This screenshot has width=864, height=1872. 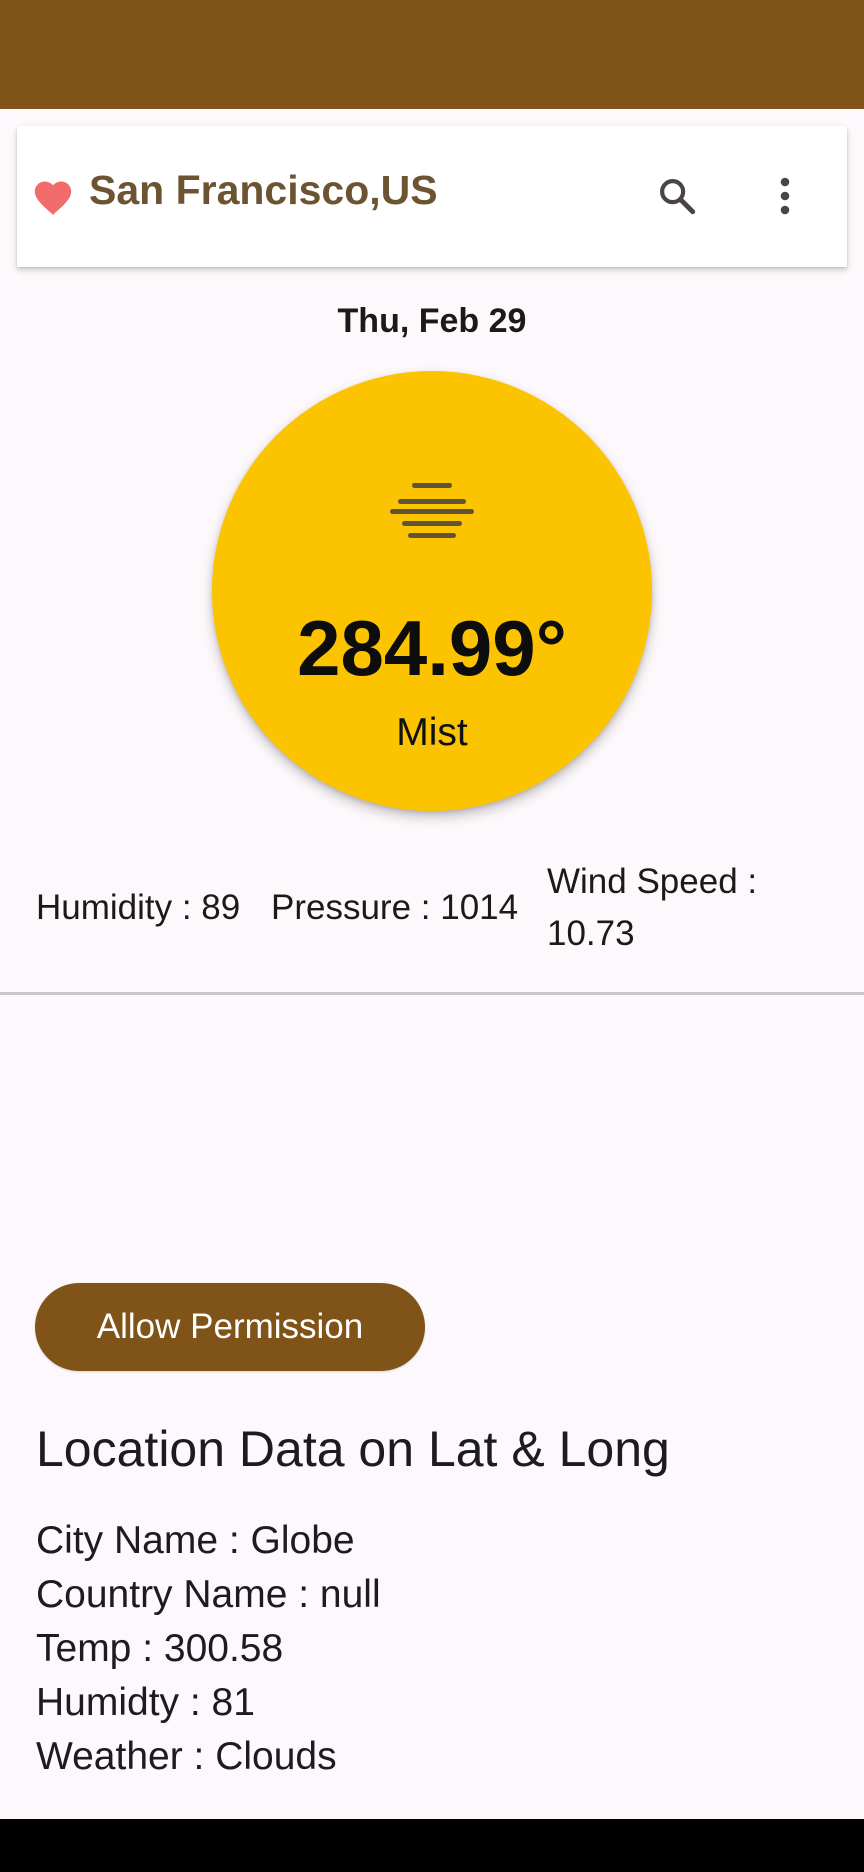 I want to click on navigation-bar, so click(x=432, y=1845).